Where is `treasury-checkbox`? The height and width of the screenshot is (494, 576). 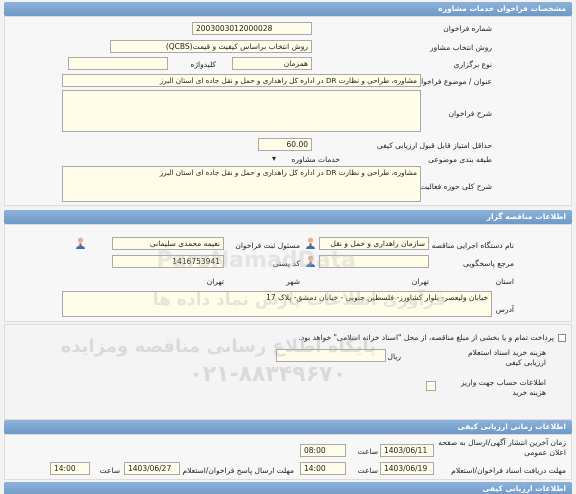 treasury-checkbox is located at coordinates (562, 338).